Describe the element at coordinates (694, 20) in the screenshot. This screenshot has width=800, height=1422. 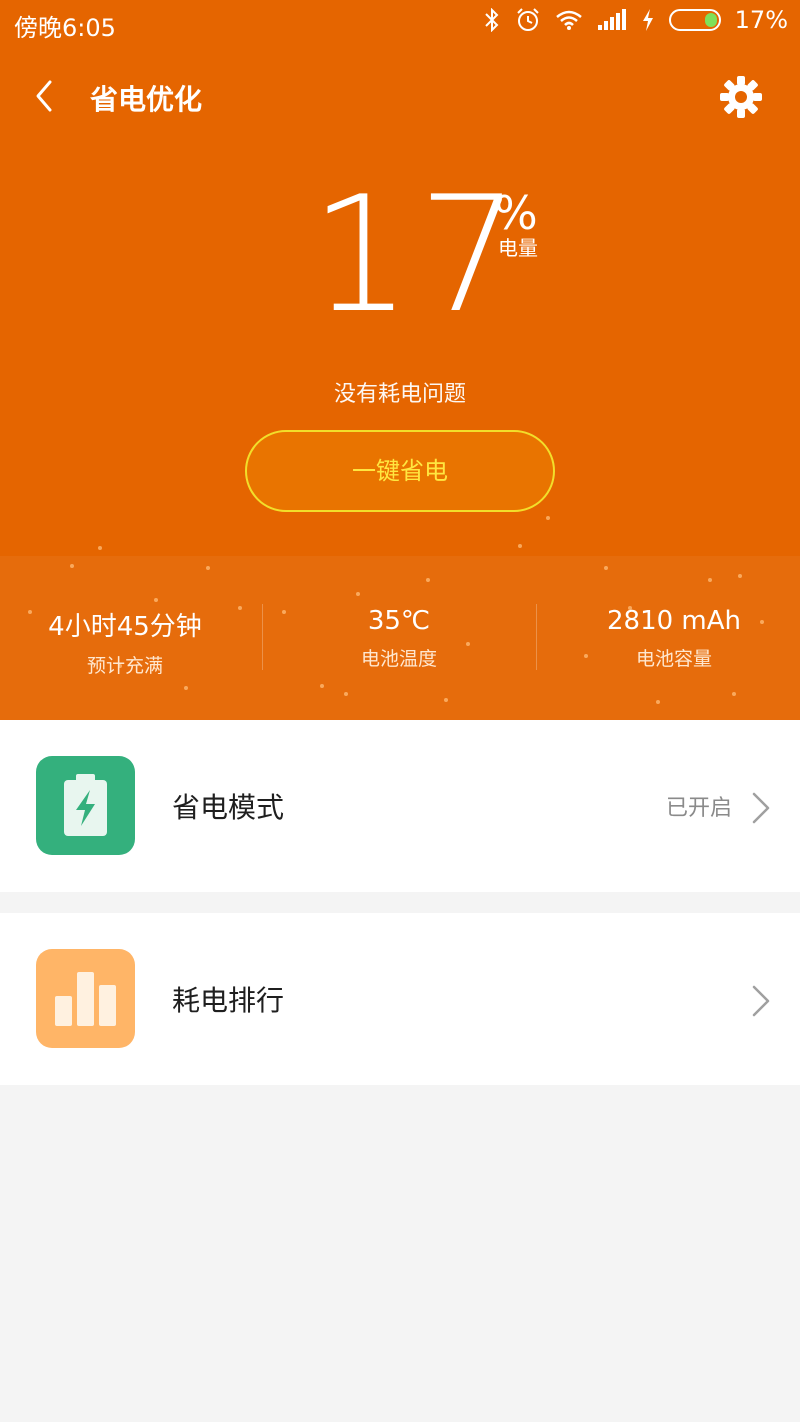
I see `battery-icon` at that location.